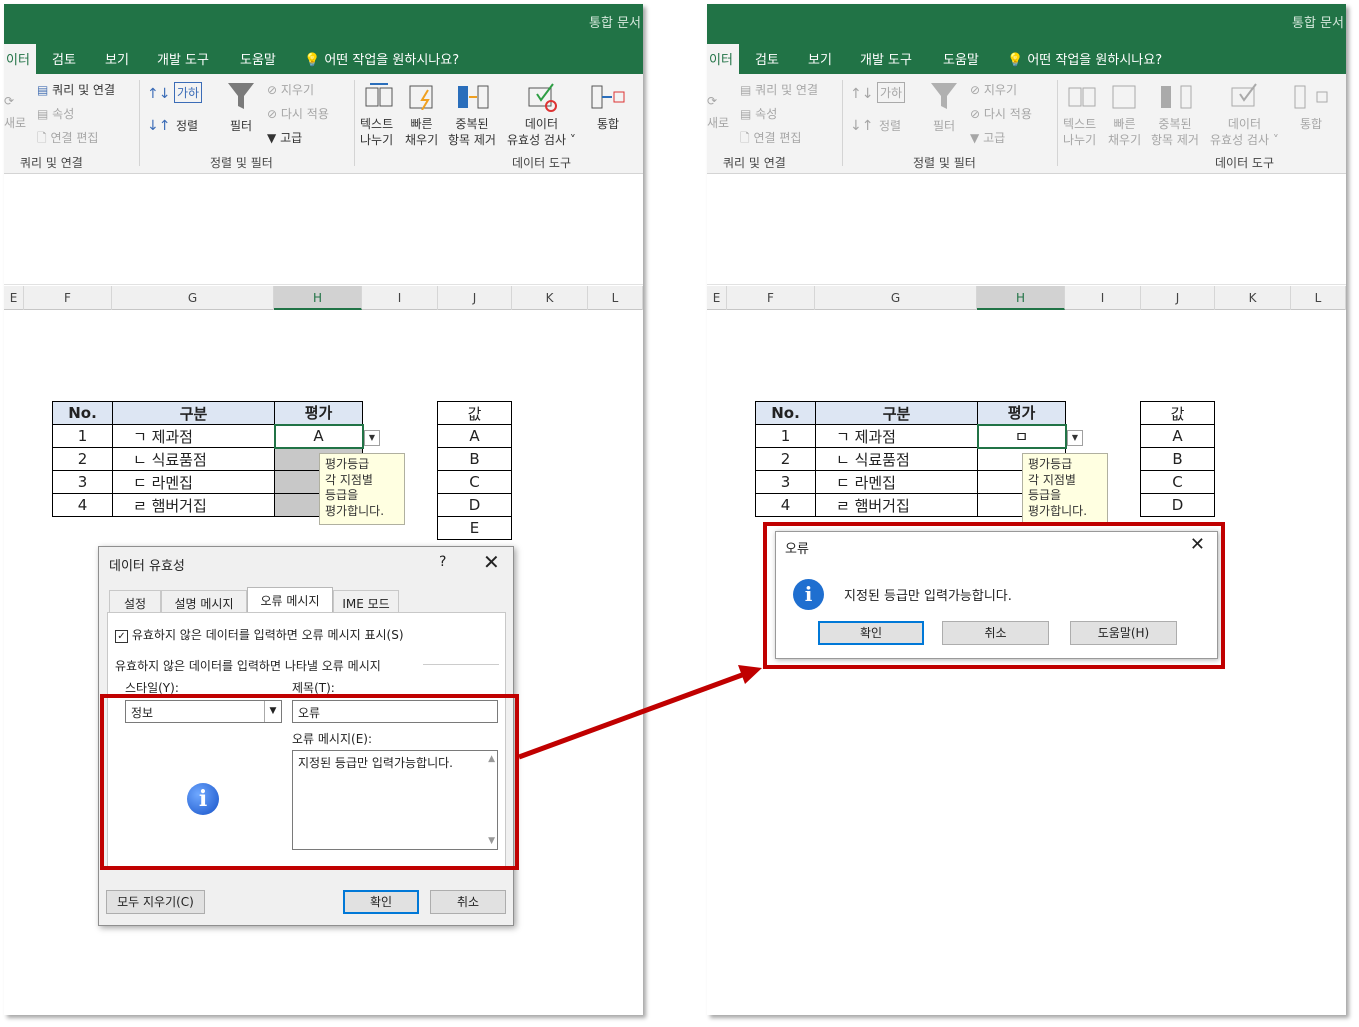 The height and width of the screenshot is (1027, 1359). What do you see at coordinates (630, 716) in the screenshot?
I see `arrow-line` at bounding box center [630, 716].